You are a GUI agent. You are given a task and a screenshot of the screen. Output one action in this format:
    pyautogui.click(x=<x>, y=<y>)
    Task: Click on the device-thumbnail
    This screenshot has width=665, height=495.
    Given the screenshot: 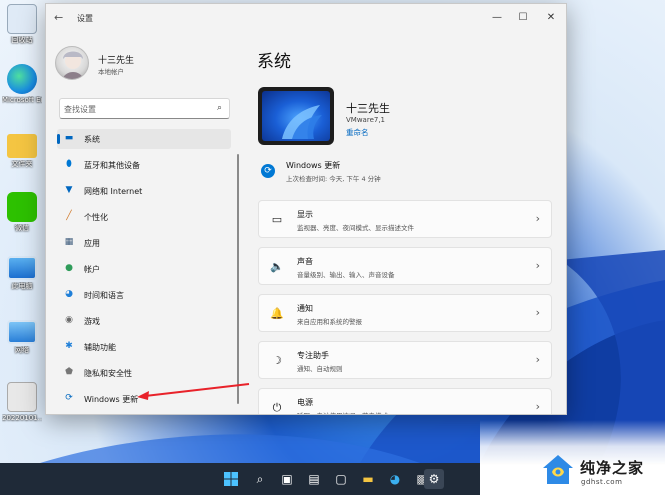 What is the action you would take?
    pyautogui.click(x=296, y=116)
    